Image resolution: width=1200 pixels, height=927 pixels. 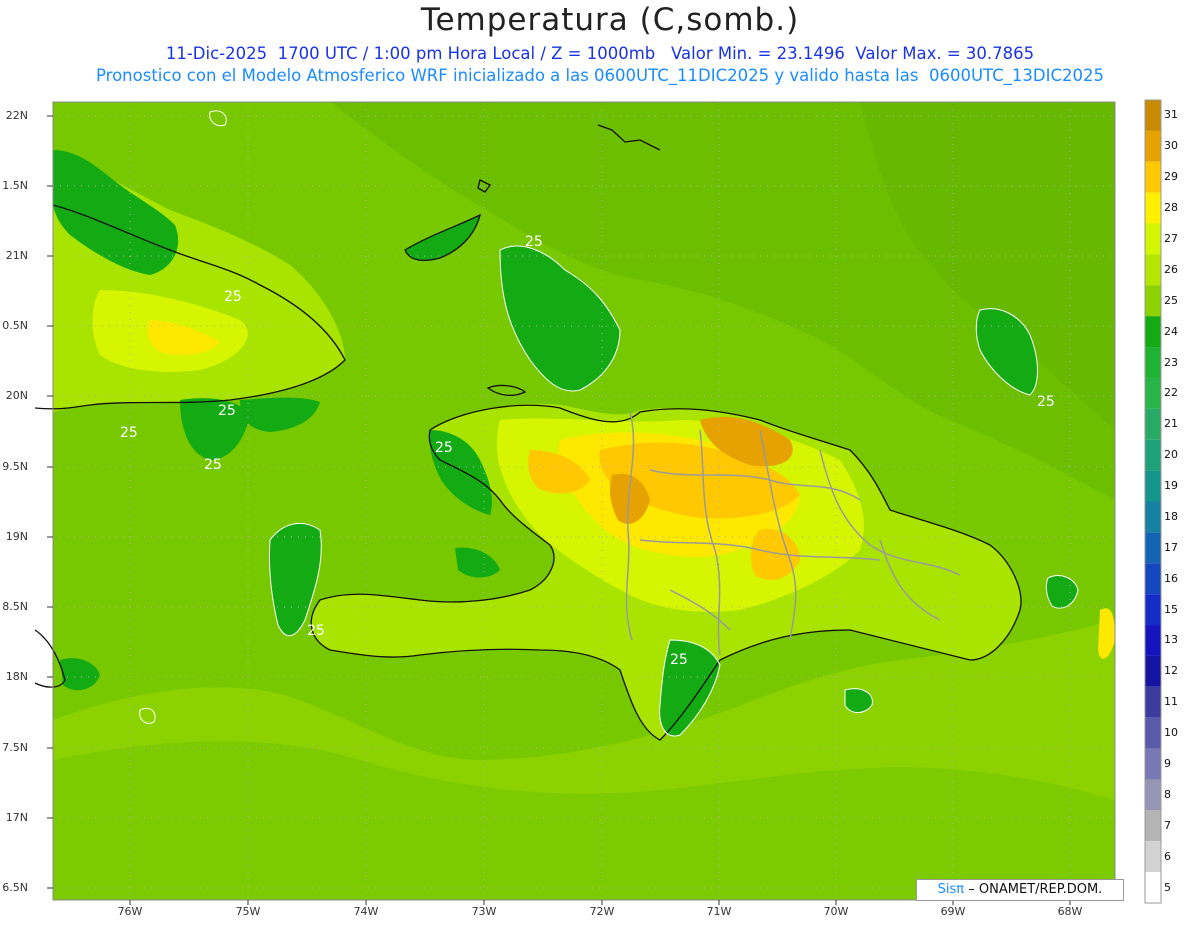 What do you see at coordinates (1171, 393) in the screenshot?
I see `colorbar-label: 22` at bounding box center [1171, 393].